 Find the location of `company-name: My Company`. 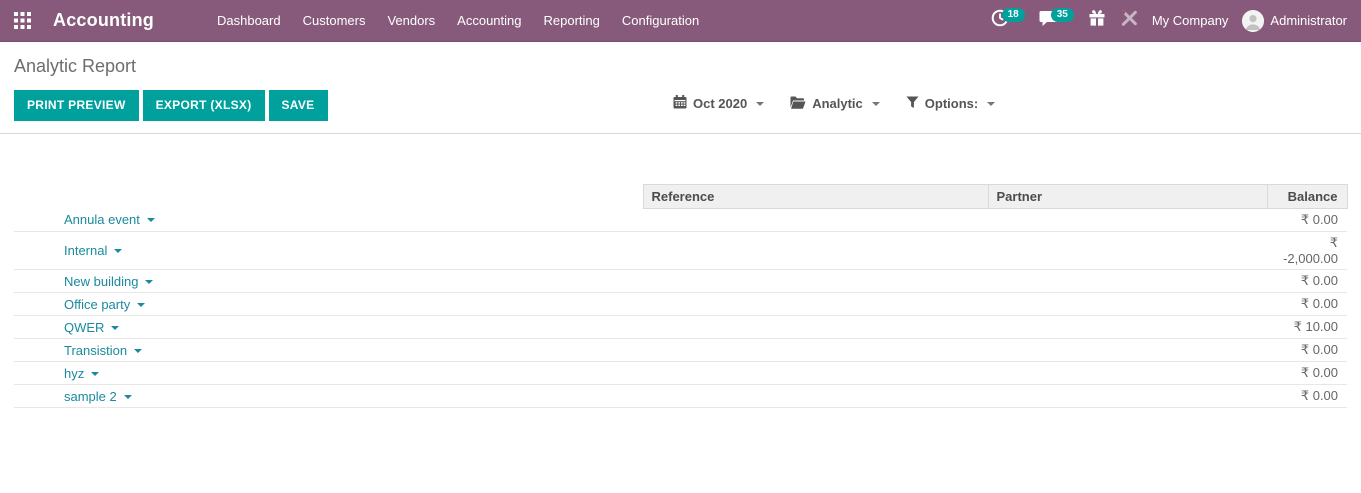

company-name: My Company is located at coordinates (1190, 20).